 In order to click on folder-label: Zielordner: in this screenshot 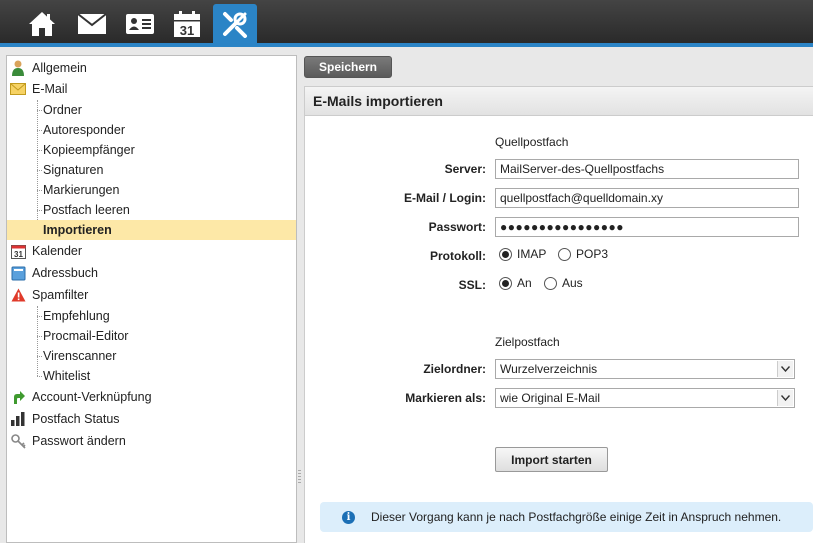, I will do `click(454, 369)`.